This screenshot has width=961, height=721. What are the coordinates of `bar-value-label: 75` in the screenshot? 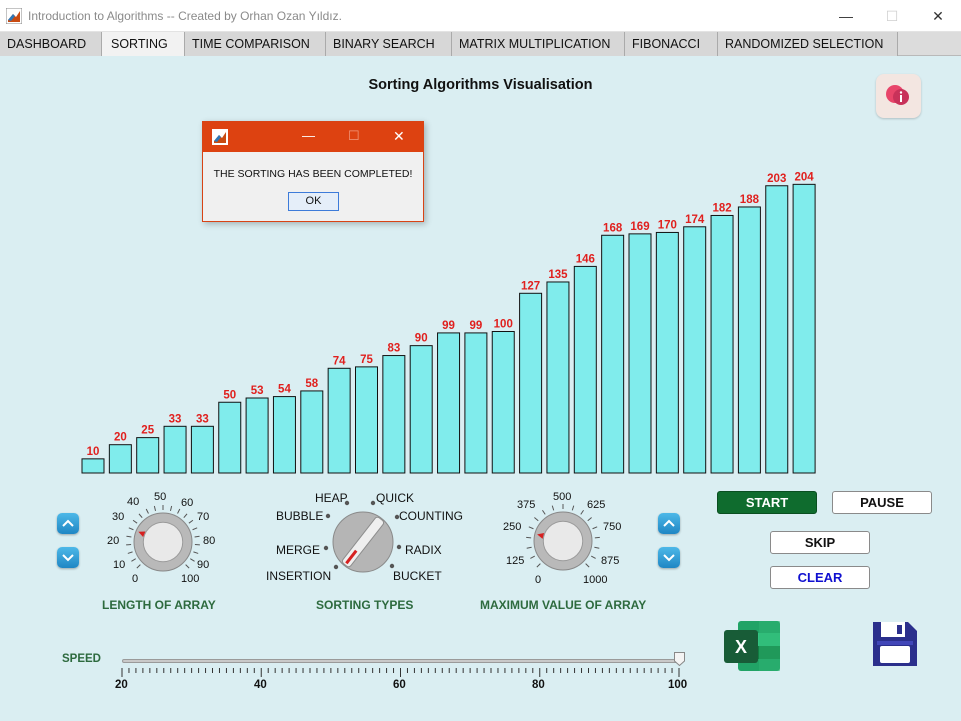 It's located at (366, 360).